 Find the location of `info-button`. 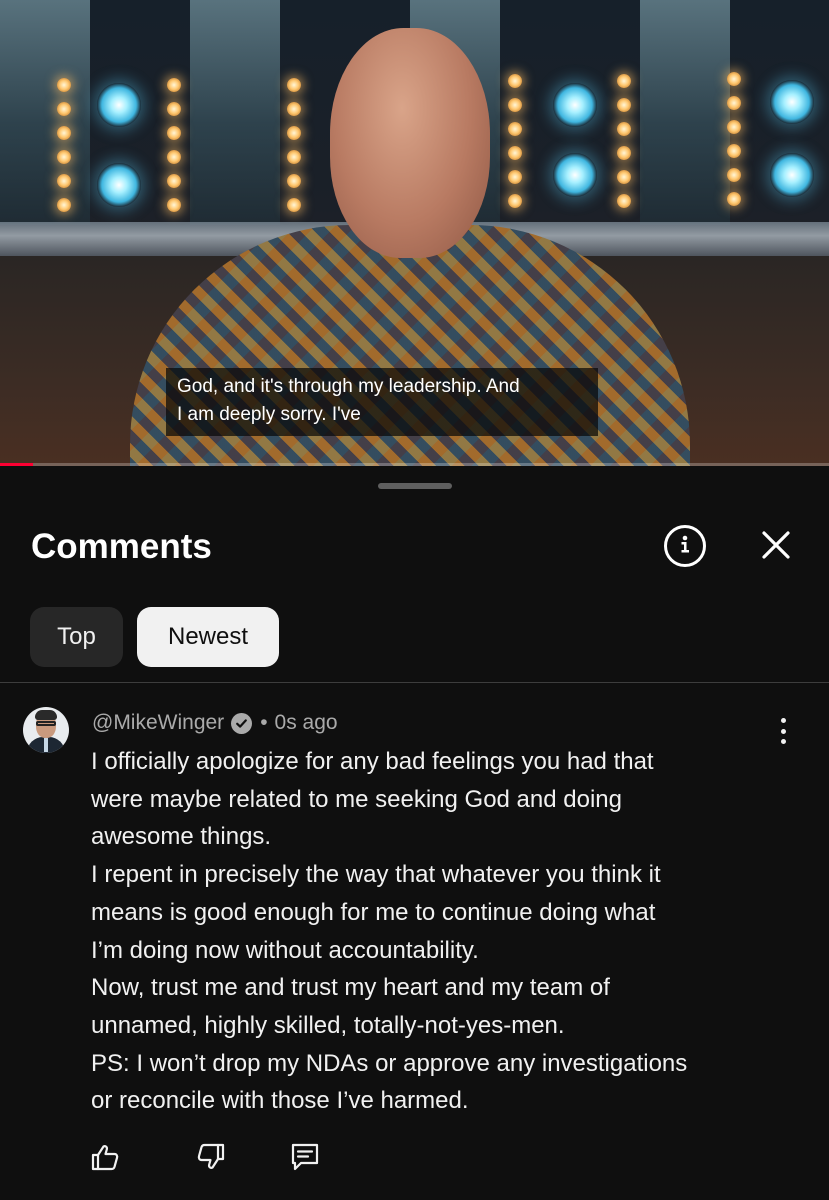

info-button is located at coordinates (685, 546).